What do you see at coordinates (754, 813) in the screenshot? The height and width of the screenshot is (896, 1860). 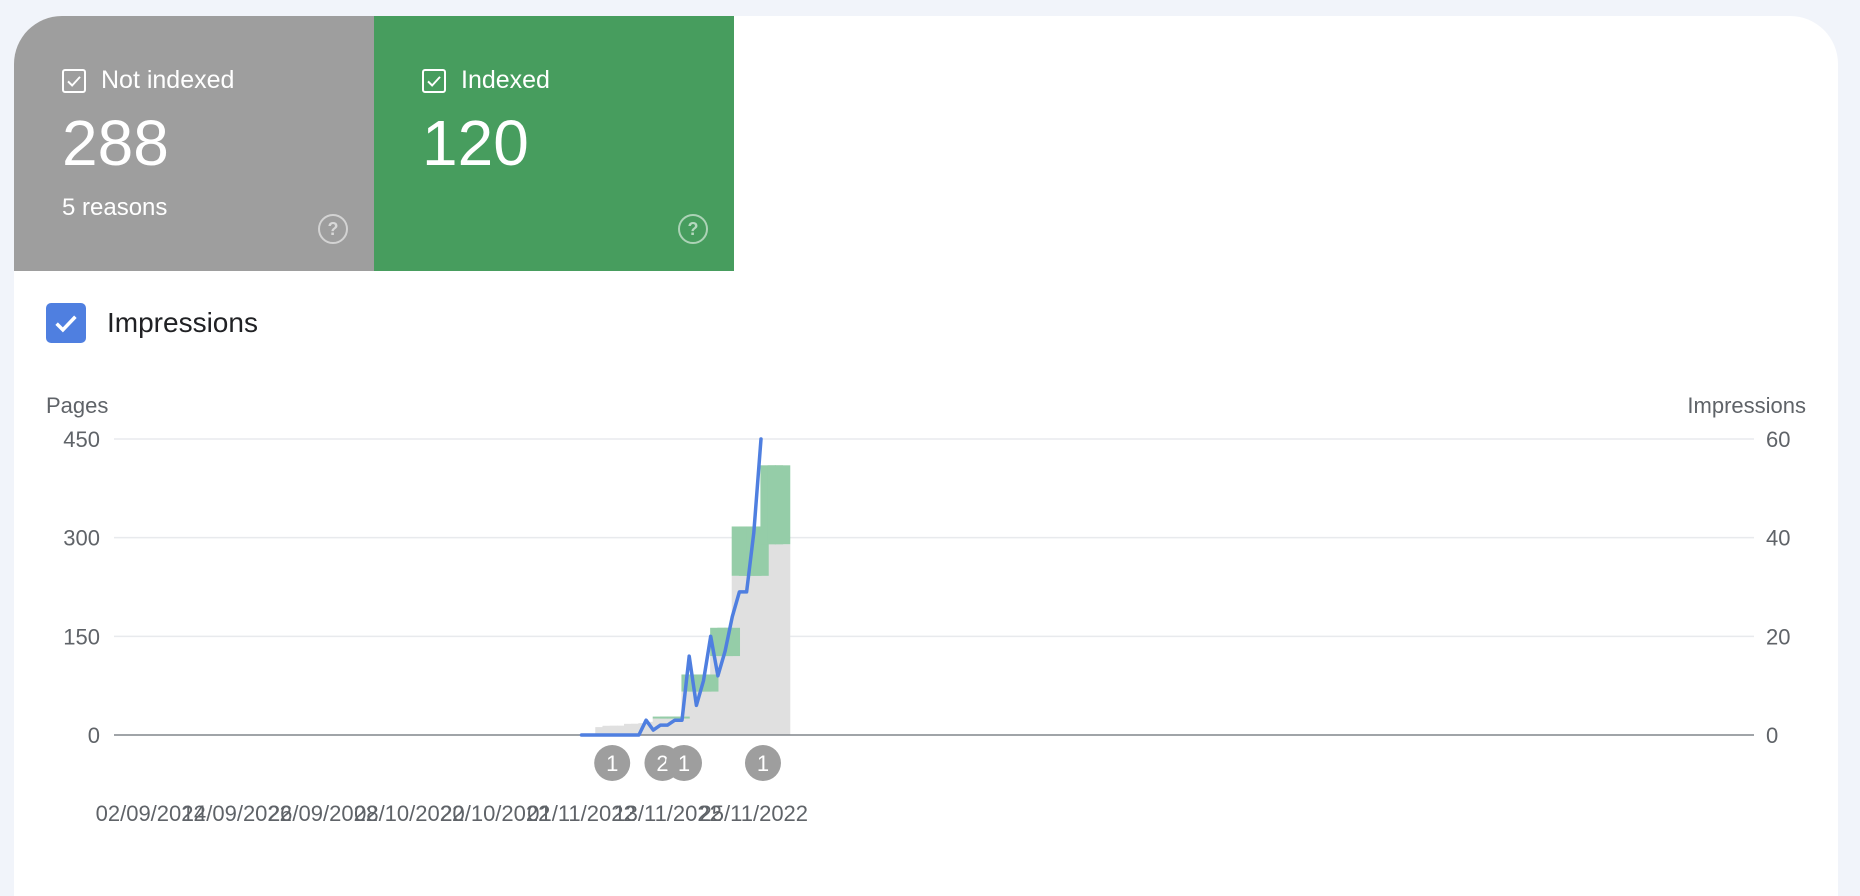 I see `x-tick-label: 25/11/2022` at bounding box center [754, 813].